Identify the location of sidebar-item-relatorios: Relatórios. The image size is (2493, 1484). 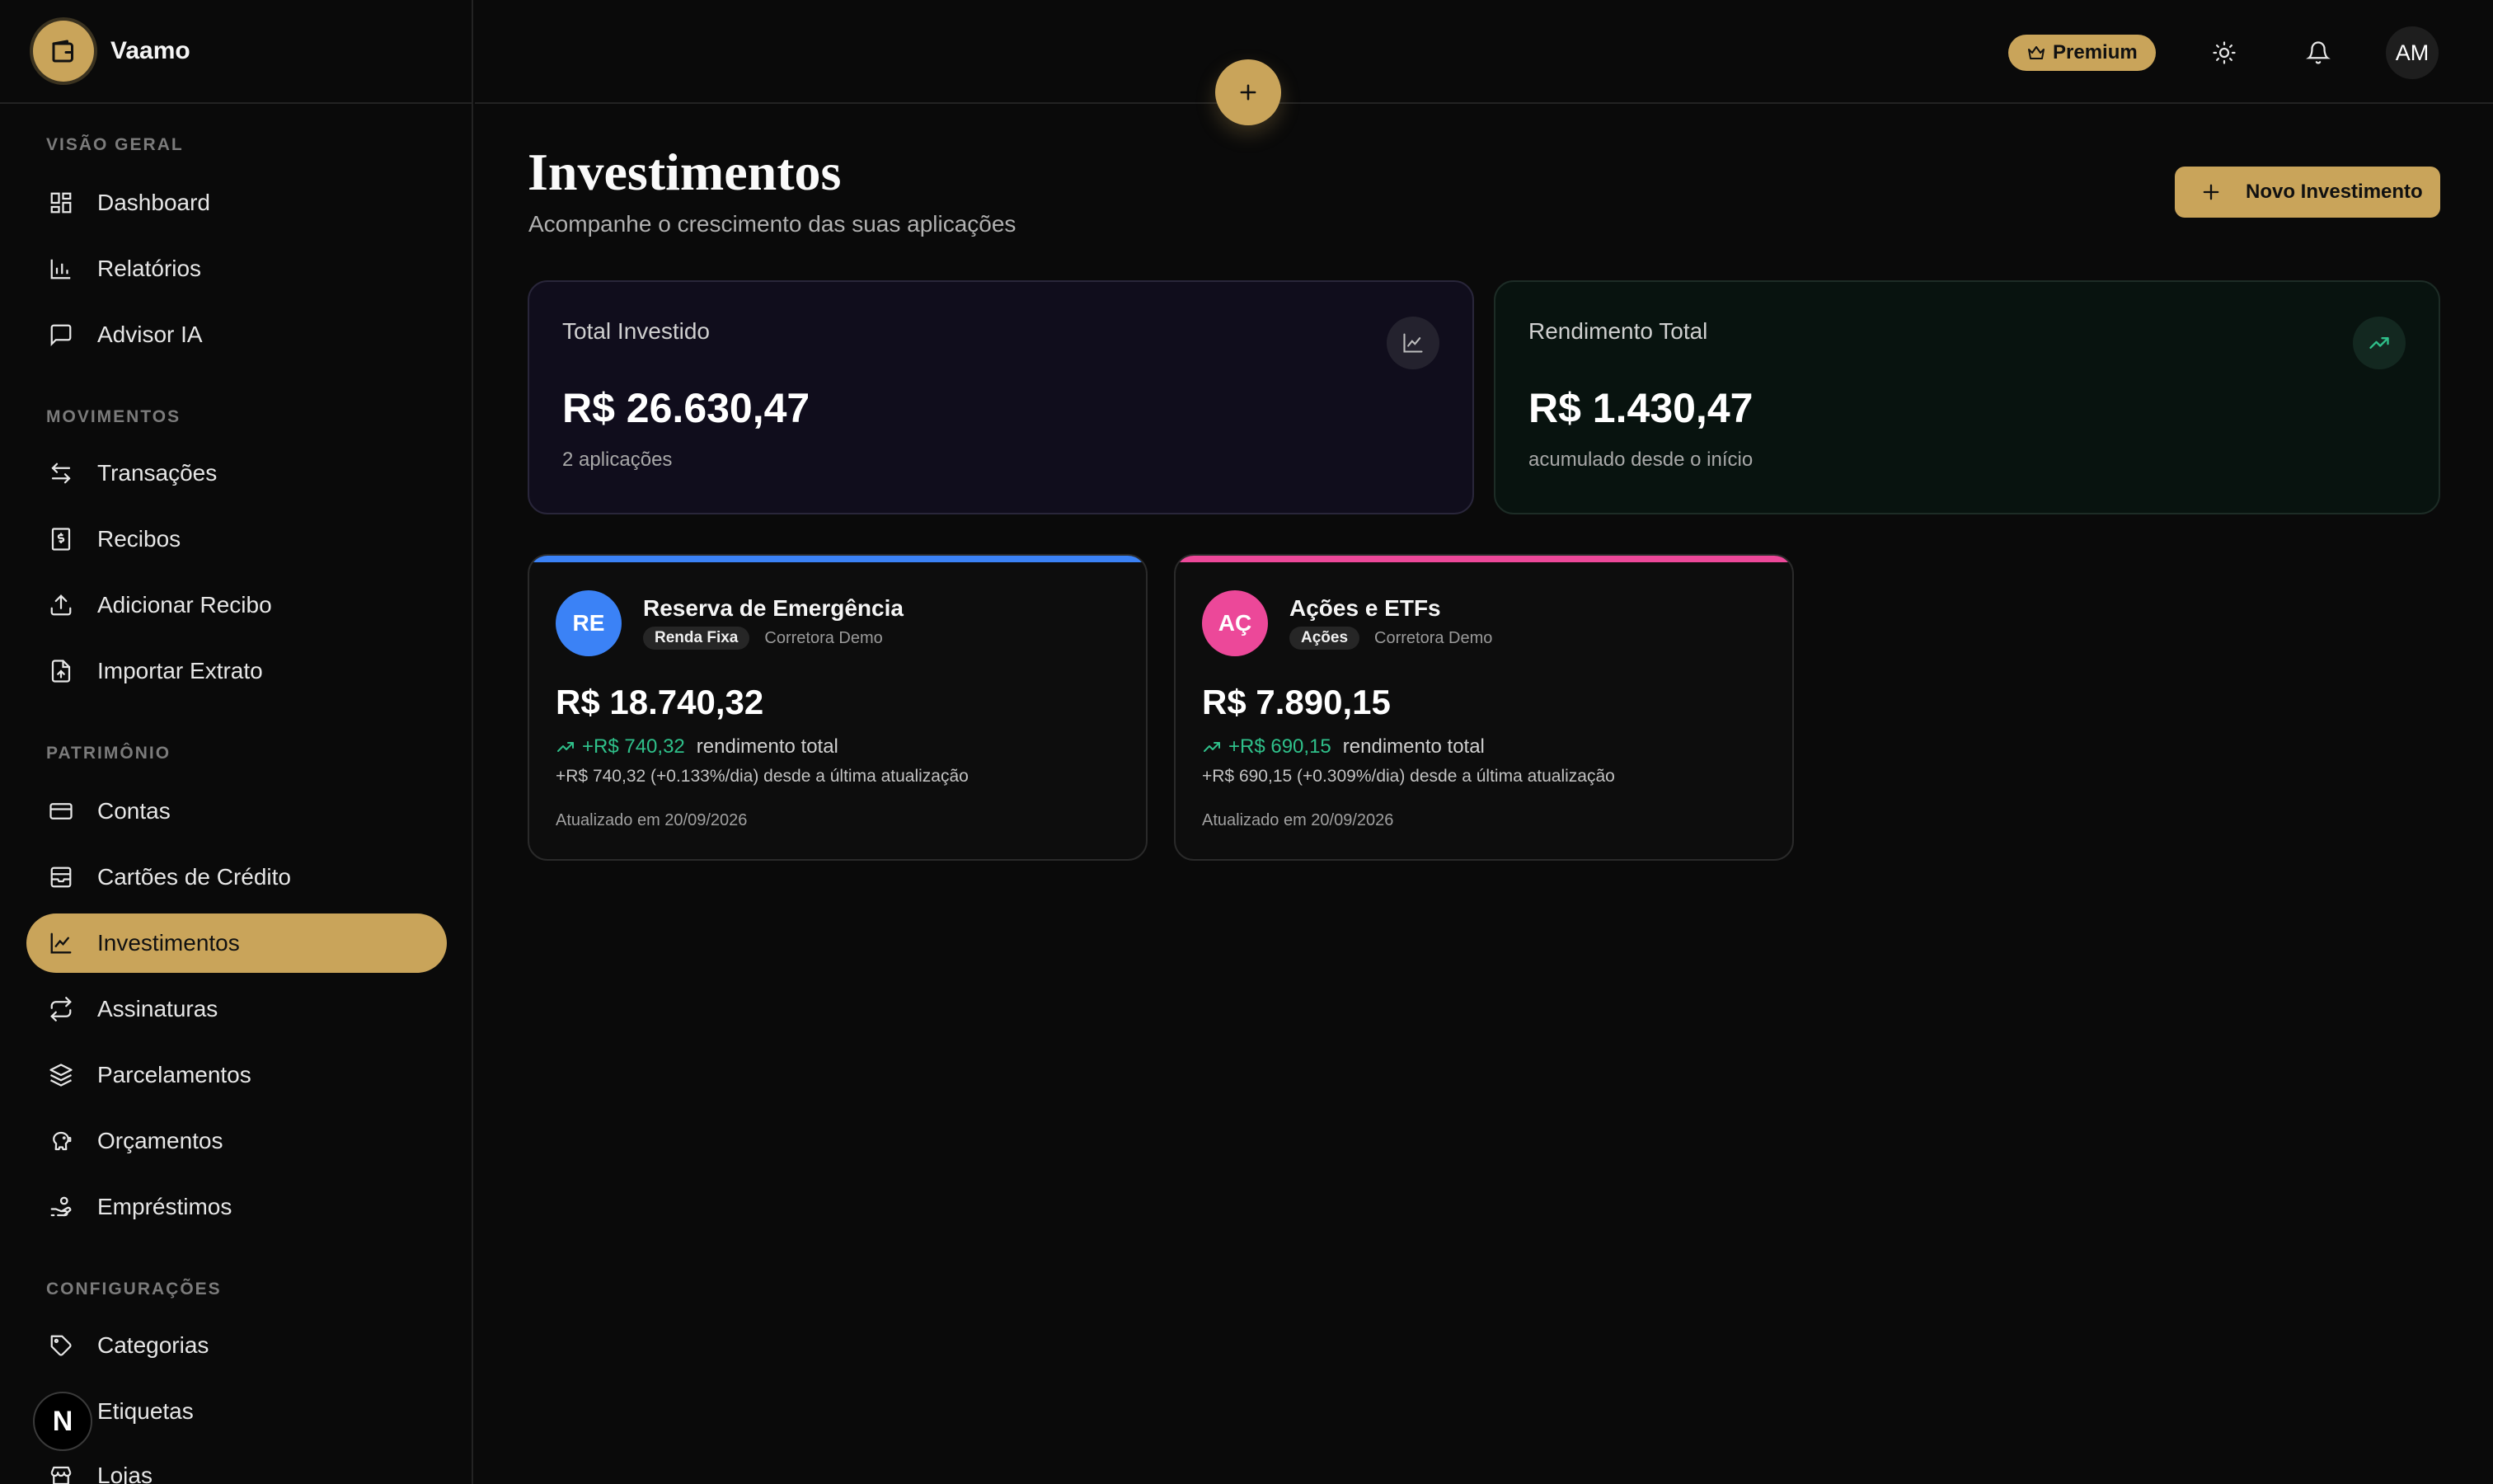
(236, 268).